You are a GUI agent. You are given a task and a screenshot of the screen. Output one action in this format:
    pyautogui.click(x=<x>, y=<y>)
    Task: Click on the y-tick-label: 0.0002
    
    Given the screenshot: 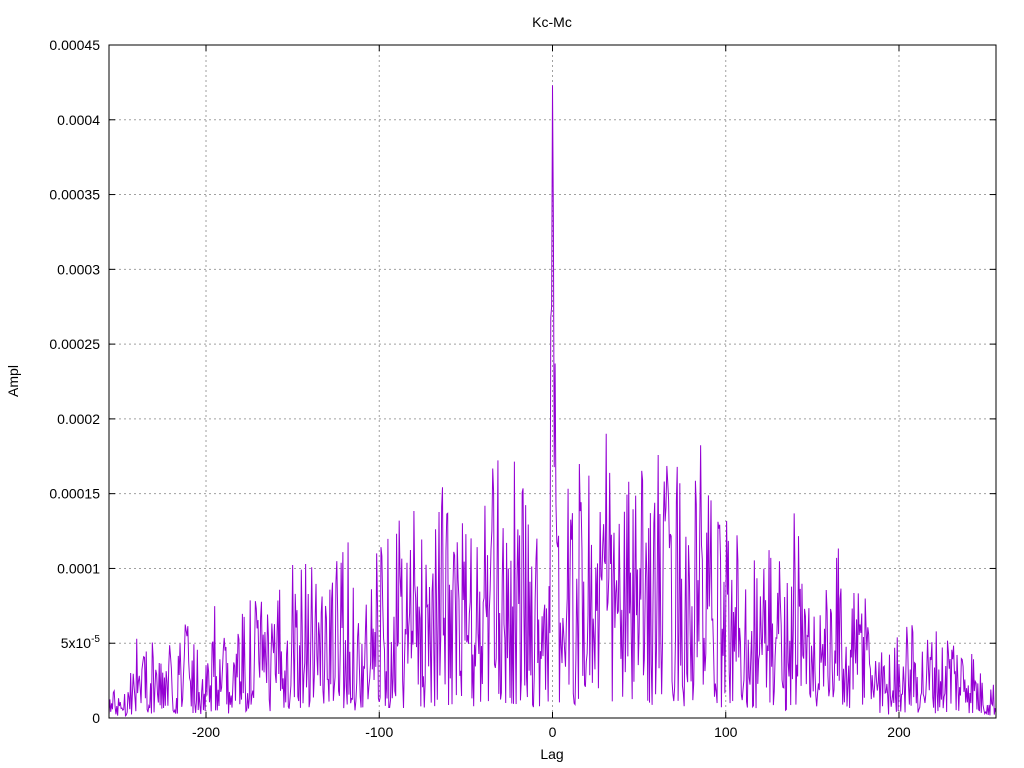 What is the action you would take?
    pyautogui.click(x=78, y=419)
    